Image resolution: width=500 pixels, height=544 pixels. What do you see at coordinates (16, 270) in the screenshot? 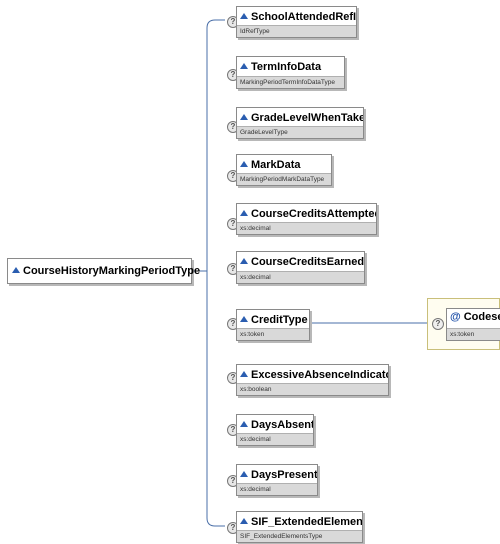
I see `complex-type-icon` at bounding box center [16, 270].